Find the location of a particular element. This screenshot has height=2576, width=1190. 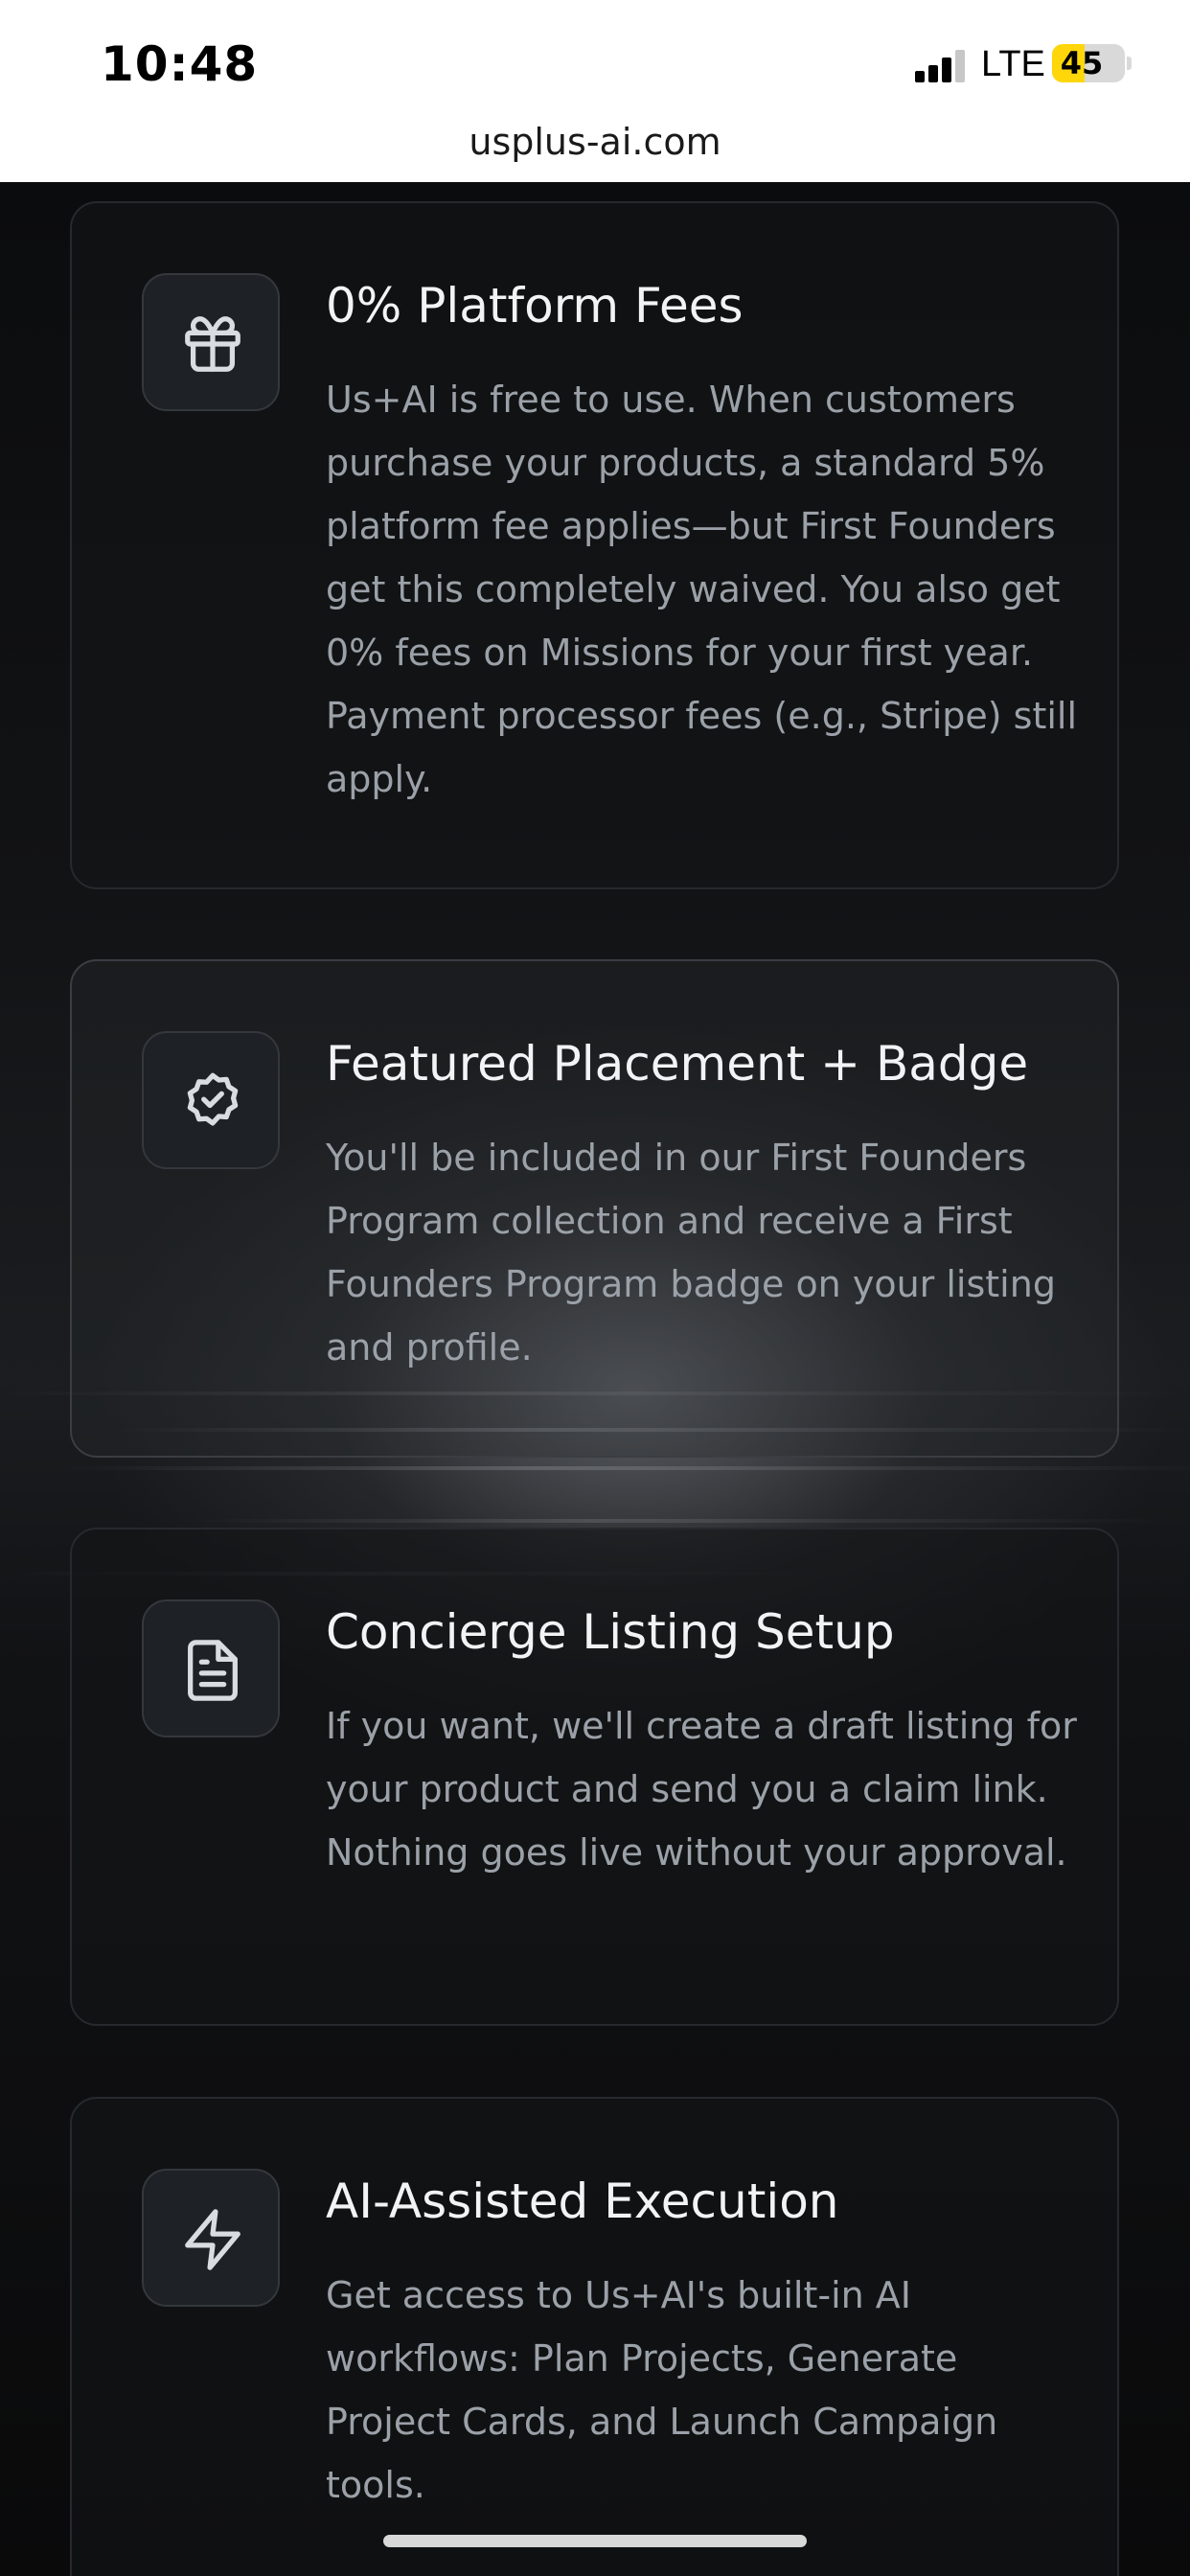

badge-check-icon is located at coordinates (213, 1099).